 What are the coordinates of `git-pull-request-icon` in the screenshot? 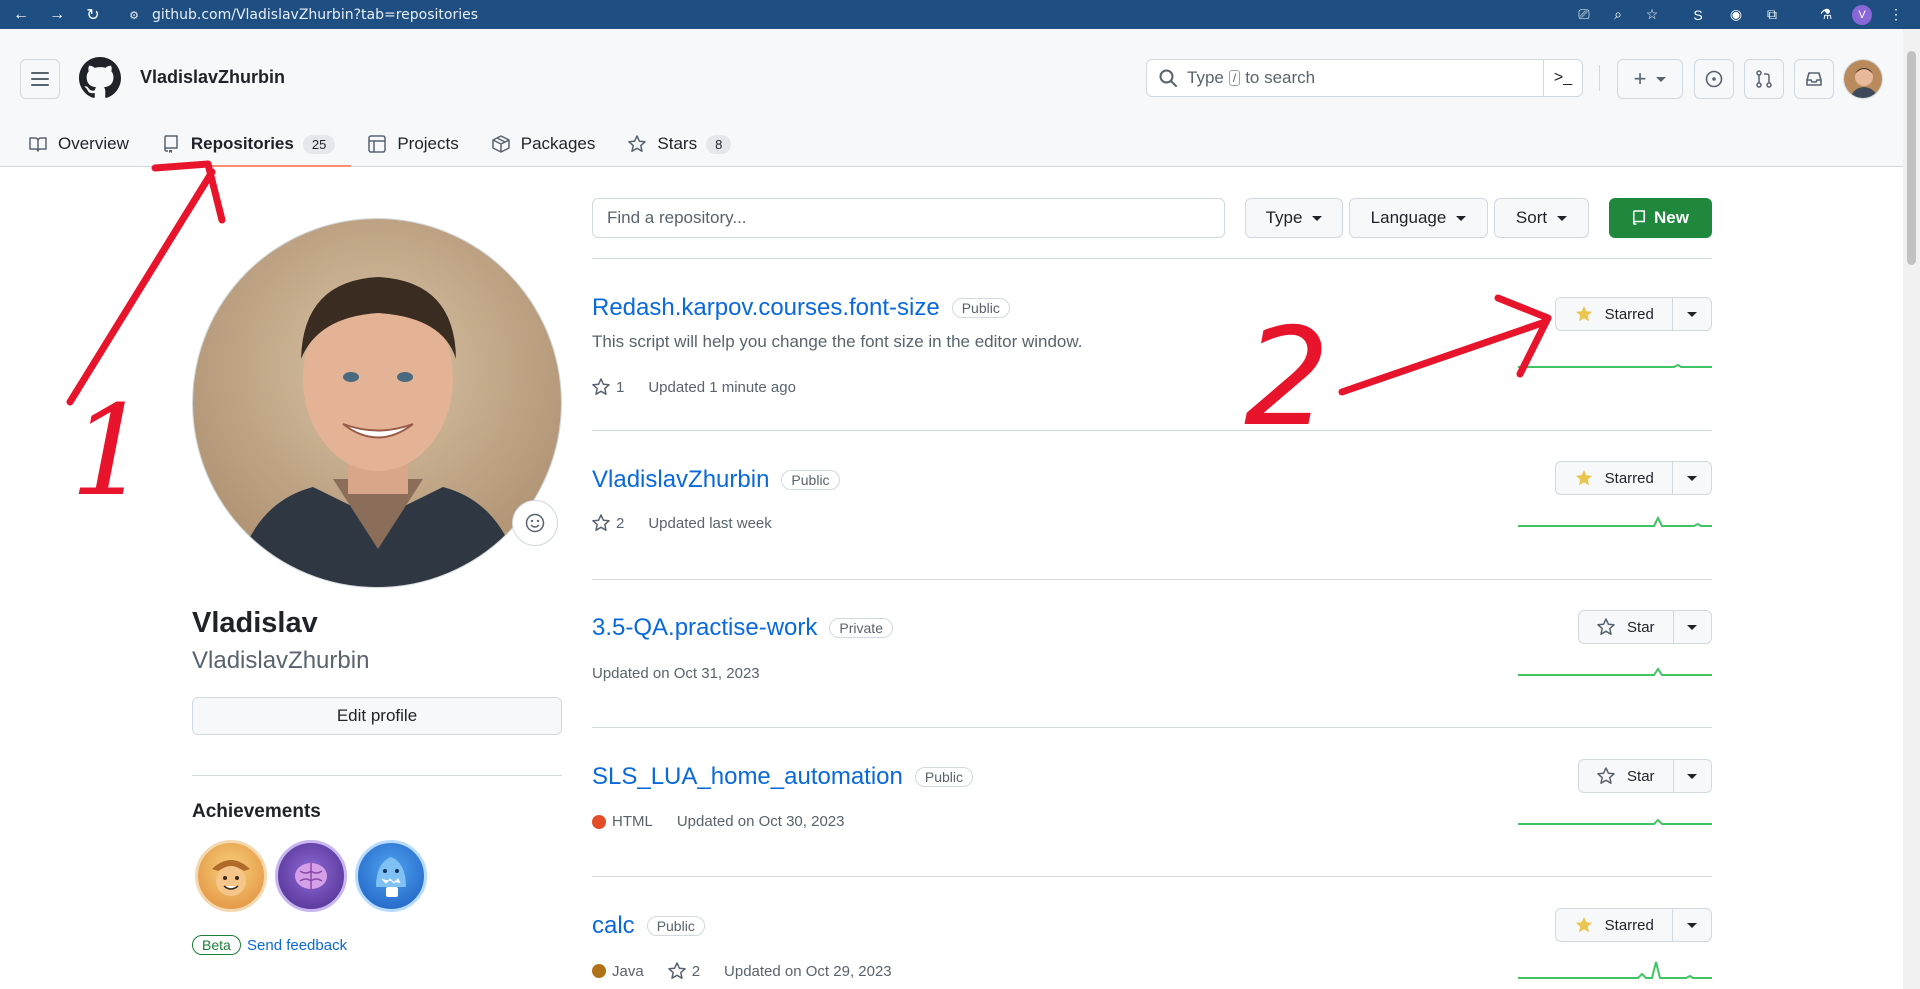 It's located at (1764, 79).